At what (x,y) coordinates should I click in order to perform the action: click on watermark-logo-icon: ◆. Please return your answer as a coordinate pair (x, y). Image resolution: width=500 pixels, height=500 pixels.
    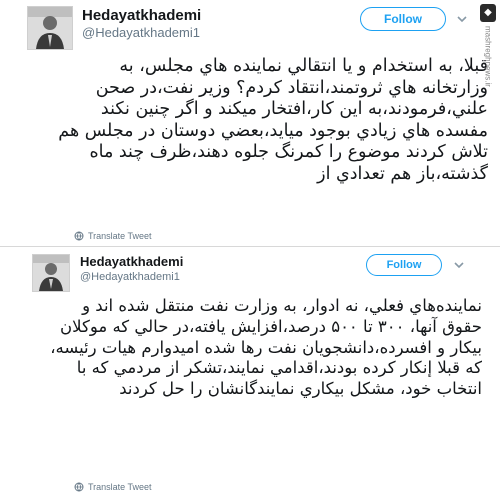
    Looking at the image, I should click on (488, 13).